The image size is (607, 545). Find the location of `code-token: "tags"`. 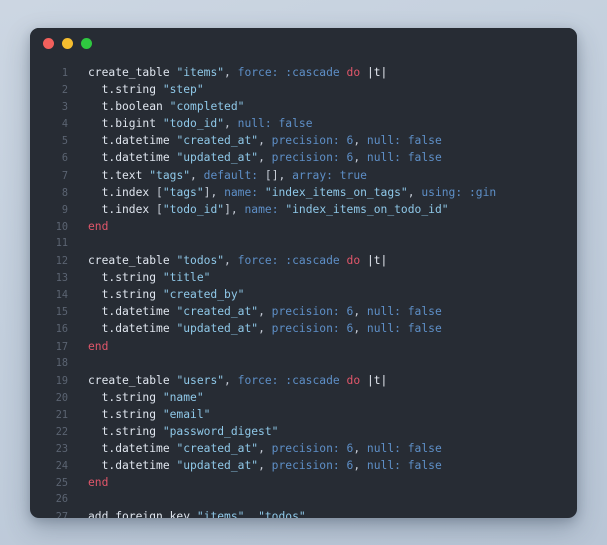

code-token: "tags" is located at coordinates (170, 175).